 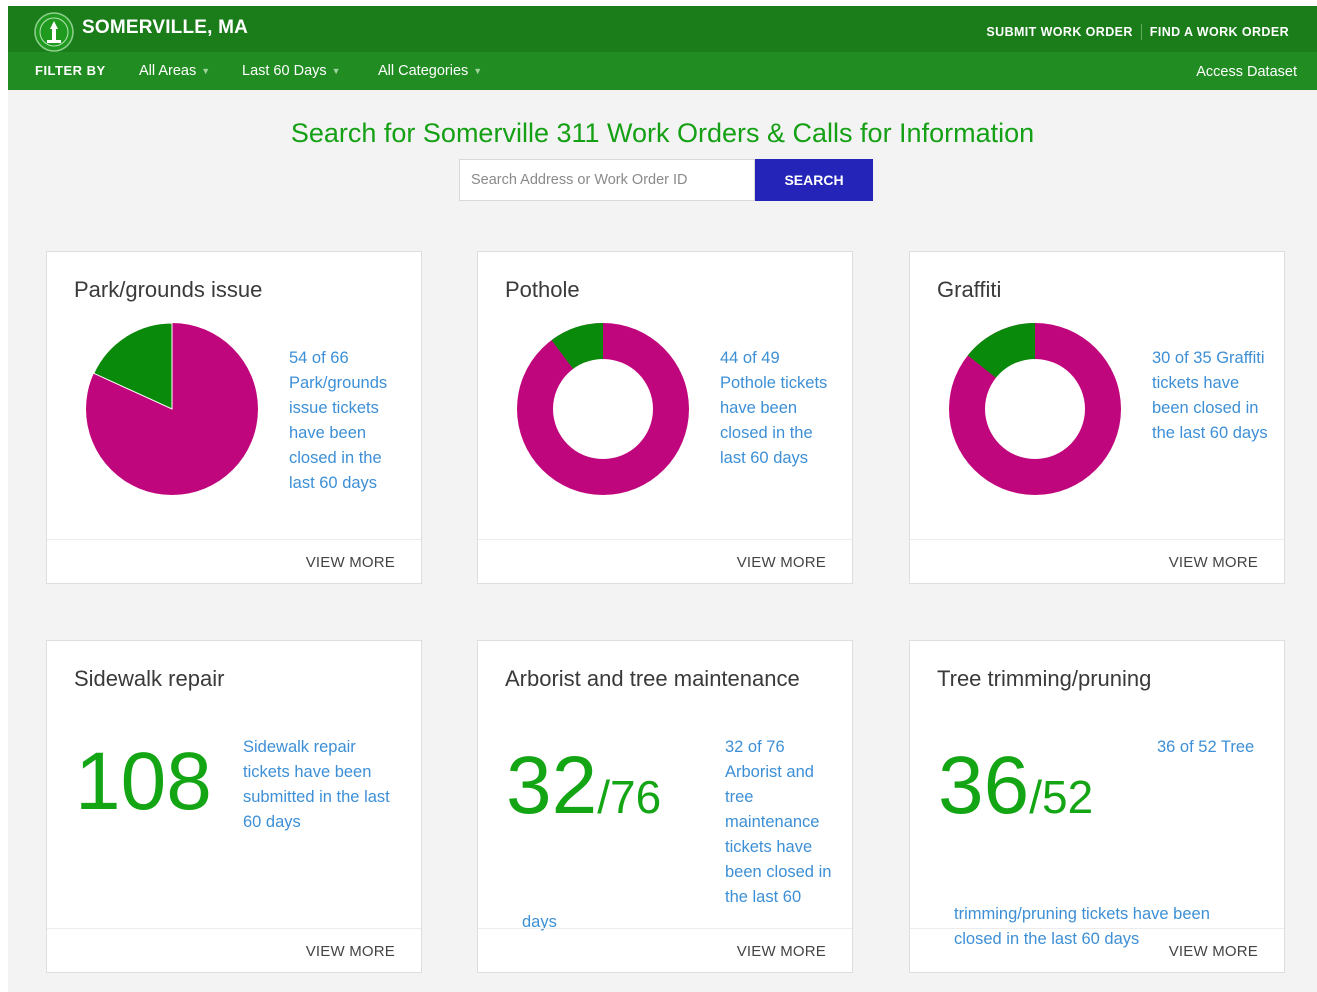 I want to click on access-dataset-link: Access Dataset, so click(x=1246, y=72).